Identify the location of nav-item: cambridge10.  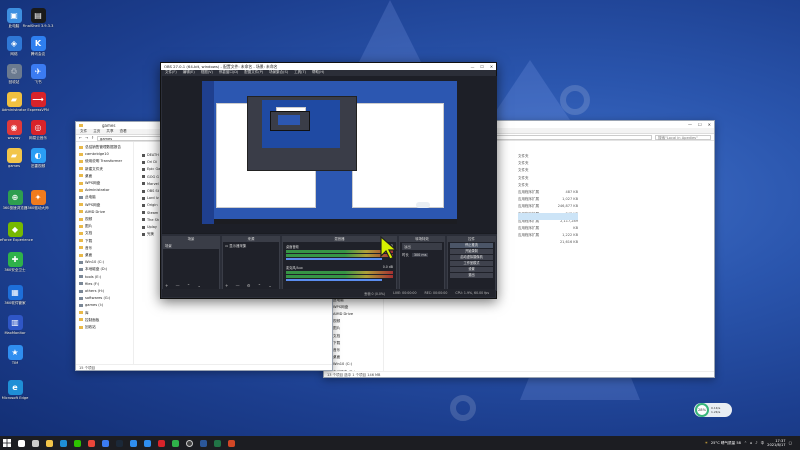
(104, 154).